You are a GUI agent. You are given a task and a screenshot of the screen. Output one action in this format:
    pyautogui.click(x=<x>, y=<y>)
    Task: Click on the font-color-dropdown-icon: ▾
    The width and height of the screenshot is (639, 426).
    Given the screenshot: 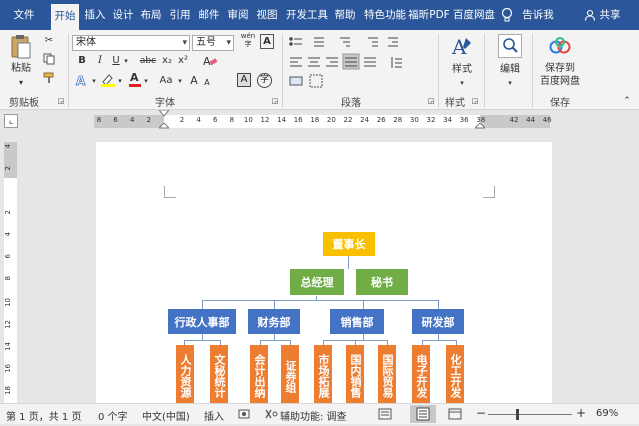 What is the action you would take?
    pyautogui.click(x=146, y=81)
    